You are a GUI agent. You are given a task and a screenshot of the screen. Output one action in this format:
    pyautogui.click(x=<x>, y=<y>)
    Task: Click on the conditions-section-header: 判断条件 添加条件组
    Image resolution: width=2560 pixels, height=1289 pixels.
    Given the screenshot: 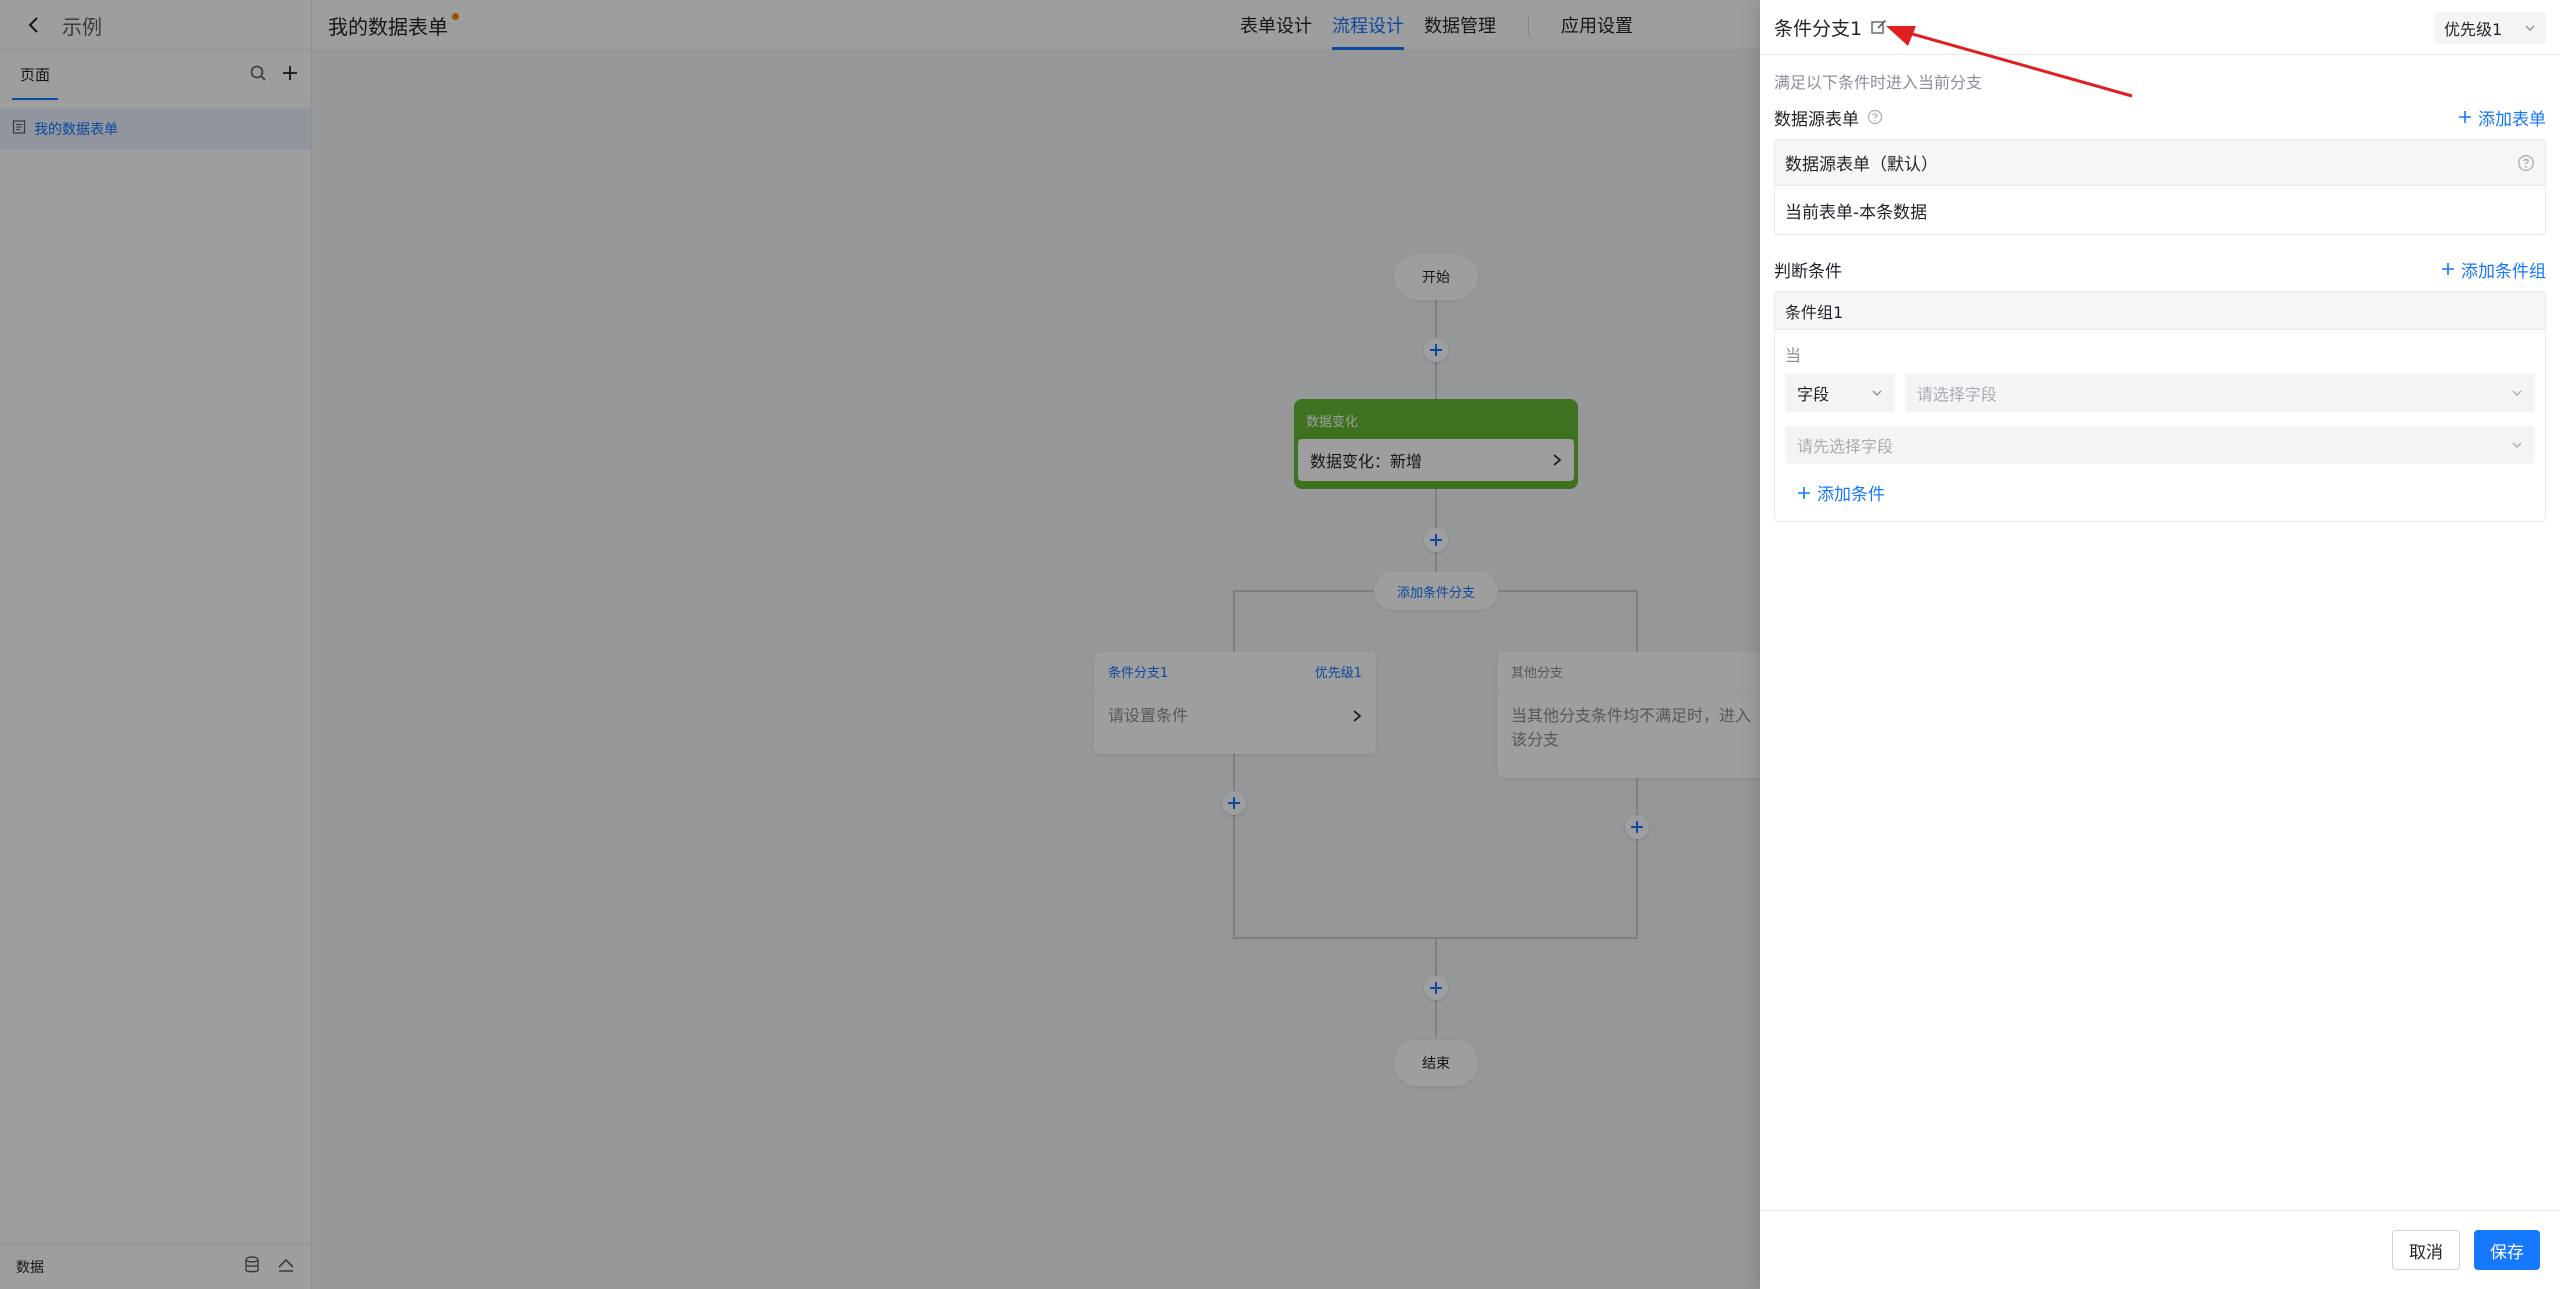 What is the action you would take?
    pyautogui.click(x=2160, y=269)
    